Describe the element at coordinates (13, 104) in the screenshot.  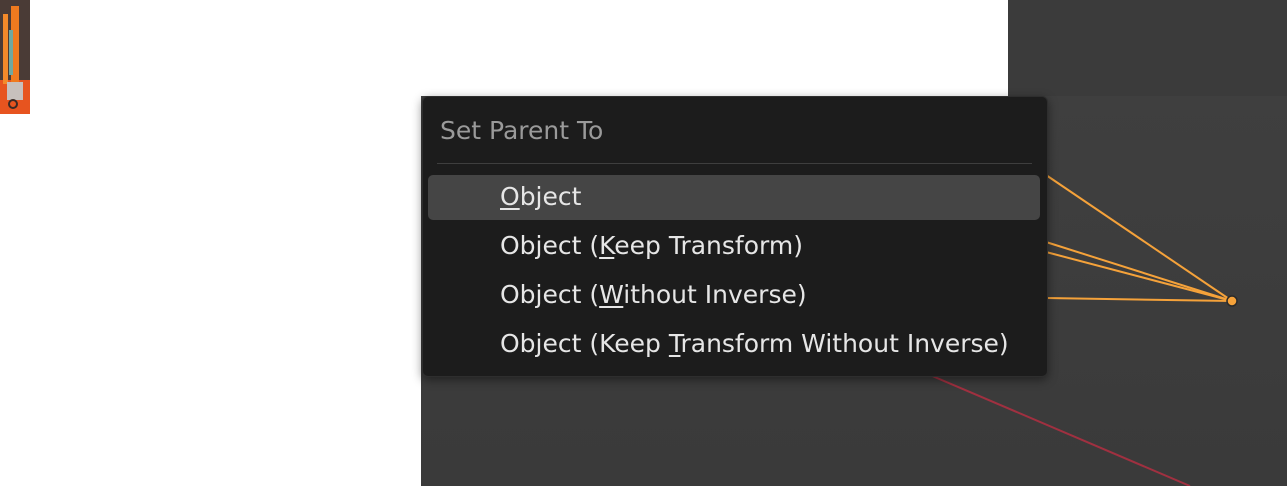
I see `thumbnail-ring-icon` at that location.